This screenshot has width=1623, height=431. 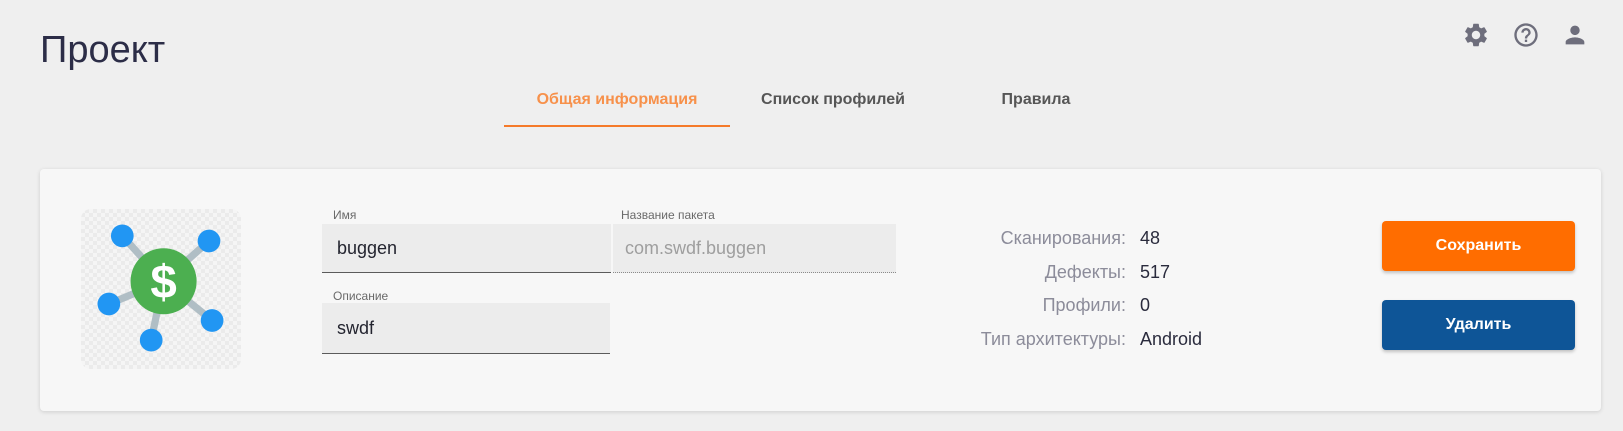 What do you see at coordinates (345, 215) in the screenshot?
I see `name-field-label: Имя` at bounding box center [345, 215].